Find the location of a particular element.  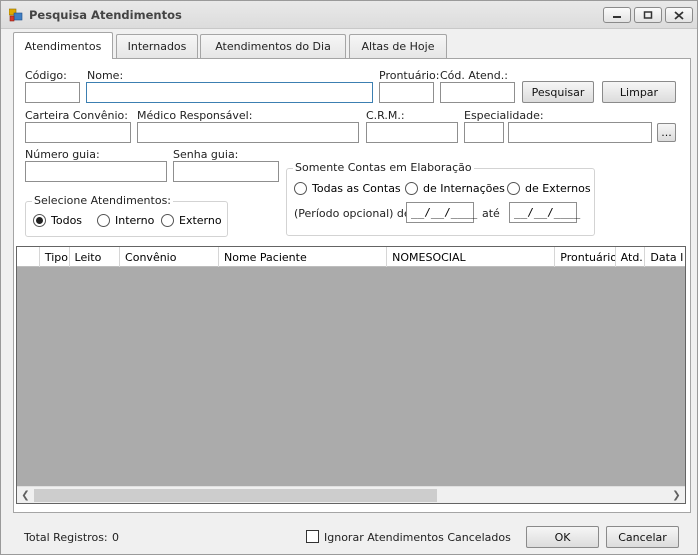

minimize-icon is located at coordinates (617, 17).